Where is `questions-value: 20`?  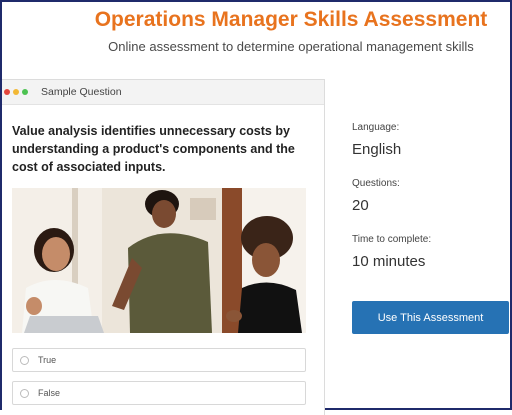 questions-value: 20 is located at coordinates (360, 205).